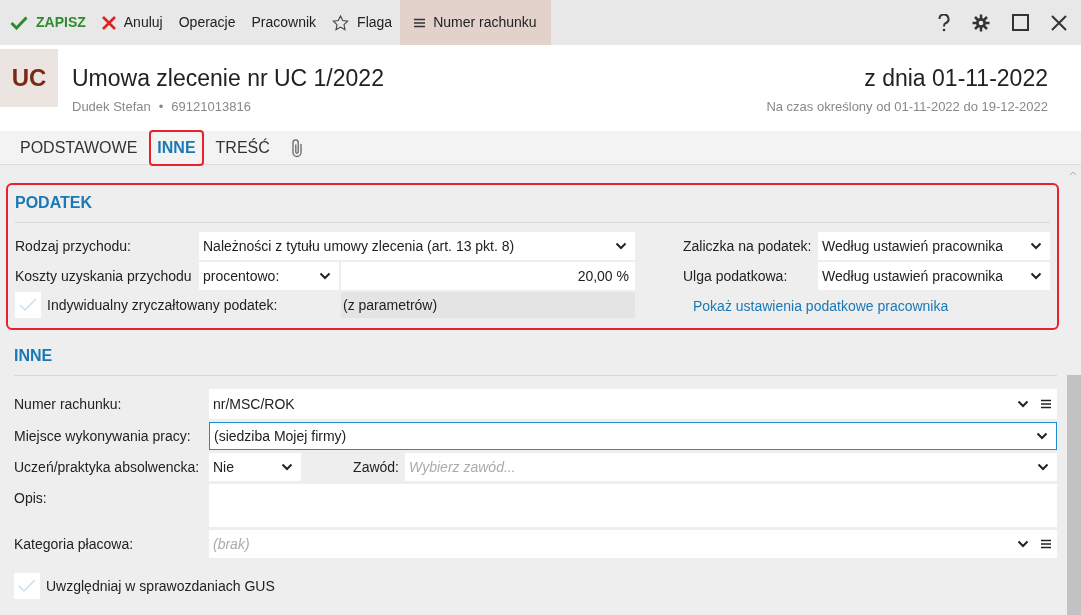  What do you see at coordinates (228, 78) in the screenshot?
I see `document-title: Umowa zlecenie nr UC 1/2022` at bounding box center [228, 78].